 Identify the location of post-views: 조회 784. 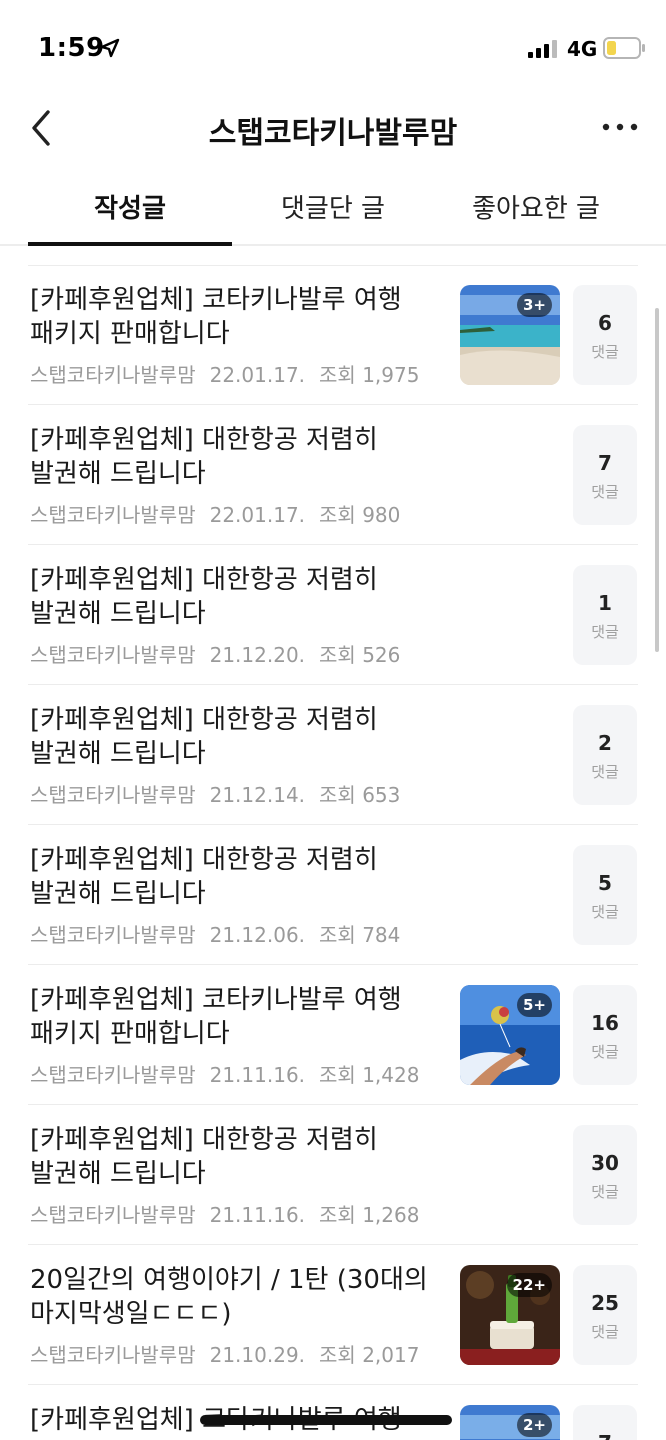
(360, 935).